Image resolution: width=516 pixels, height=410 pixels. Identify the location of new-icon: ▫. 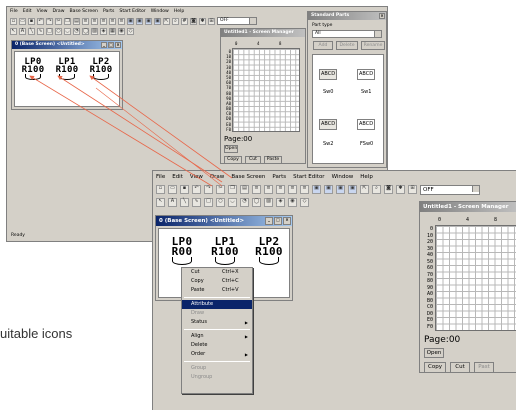
(160, 189).